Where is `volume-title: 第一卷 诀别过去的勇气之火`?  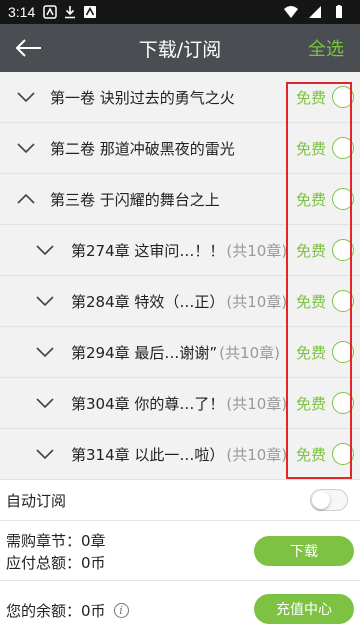
volume-title: 第一卷 诀别过去的勇气之火 is located at coordinates (142, 97).